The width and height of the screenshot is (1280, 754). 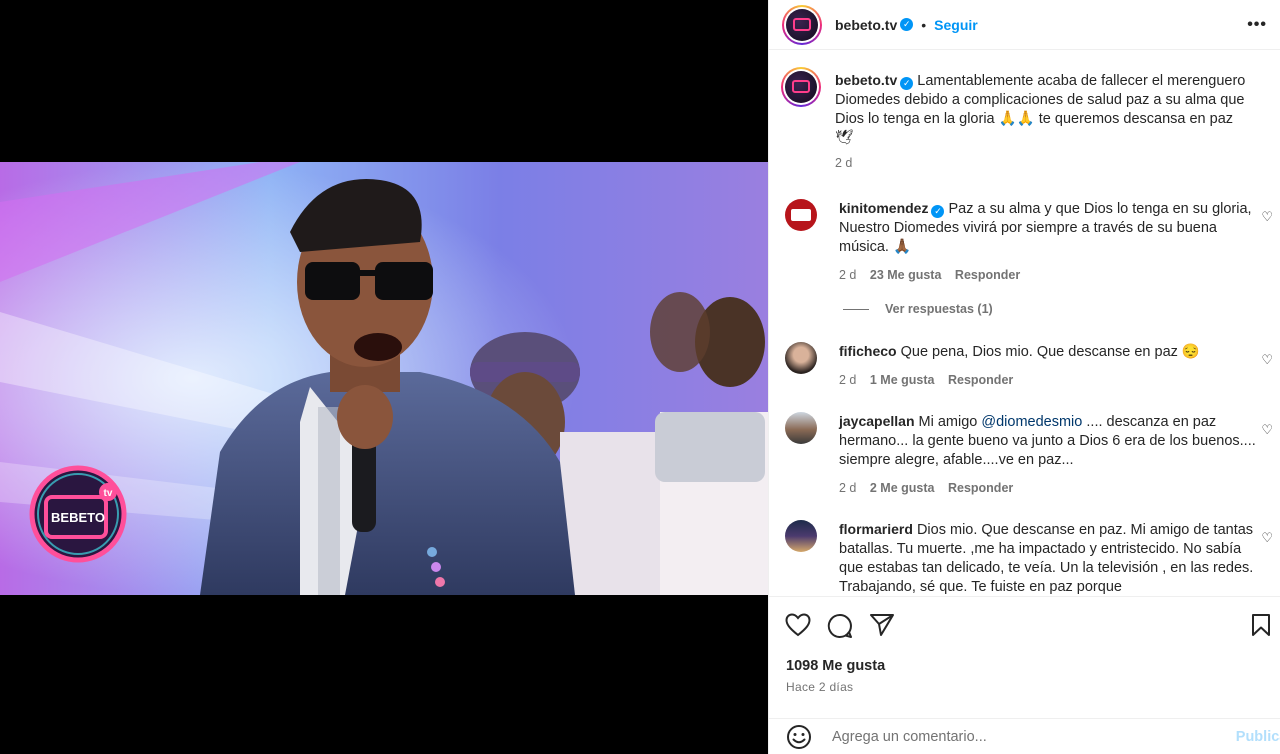 I want to click on comment-likes: 1 Me gusta, so click(x=902, y=380).